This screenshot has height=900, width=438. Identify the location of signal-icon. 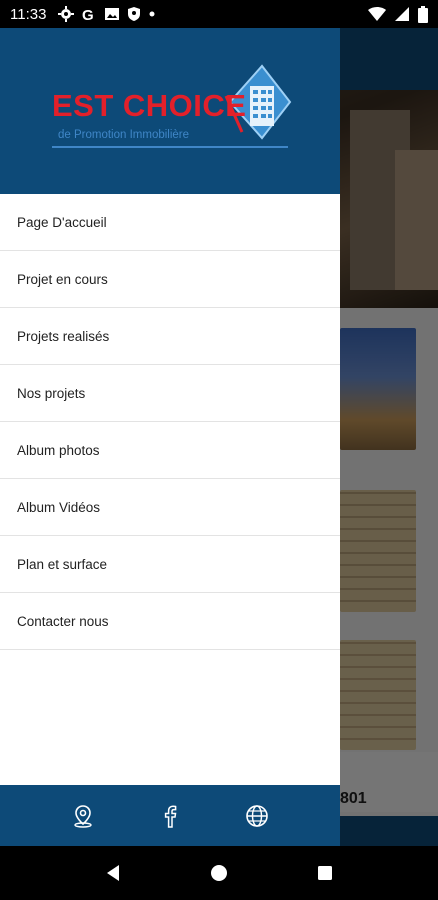
(402, 14).